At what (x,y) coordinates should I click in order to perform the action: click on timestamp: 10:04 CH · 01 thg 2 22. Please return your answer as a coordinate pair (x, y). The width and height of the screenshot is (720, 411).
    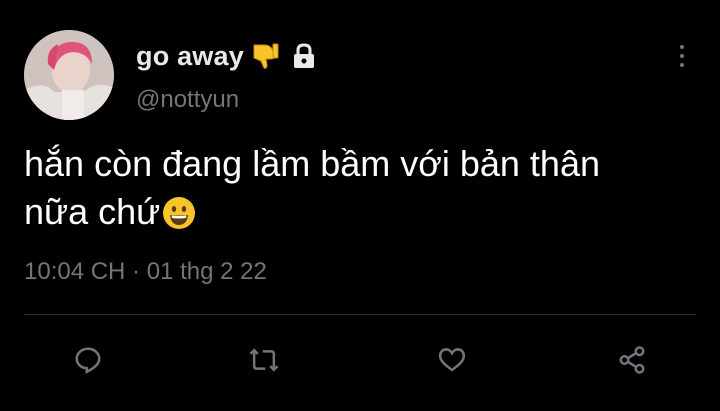
    Looking at the image, I should click on (145, 272).